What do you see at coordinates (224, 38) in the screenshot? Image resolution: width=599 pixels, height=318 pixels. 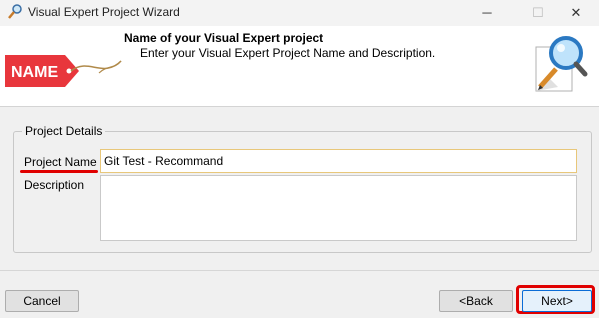 I see `wizard-step-title: Name of your Visual Expert project` at bounding box center [224, 38].